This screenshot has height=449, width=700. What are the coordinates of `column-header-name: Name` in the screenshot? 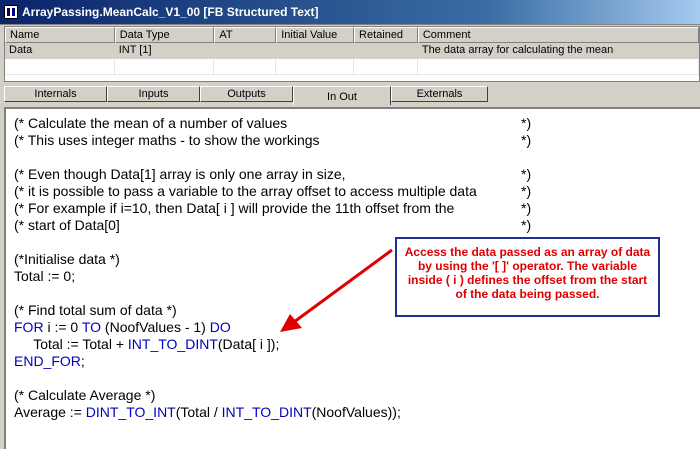 It's located at (60, 35).